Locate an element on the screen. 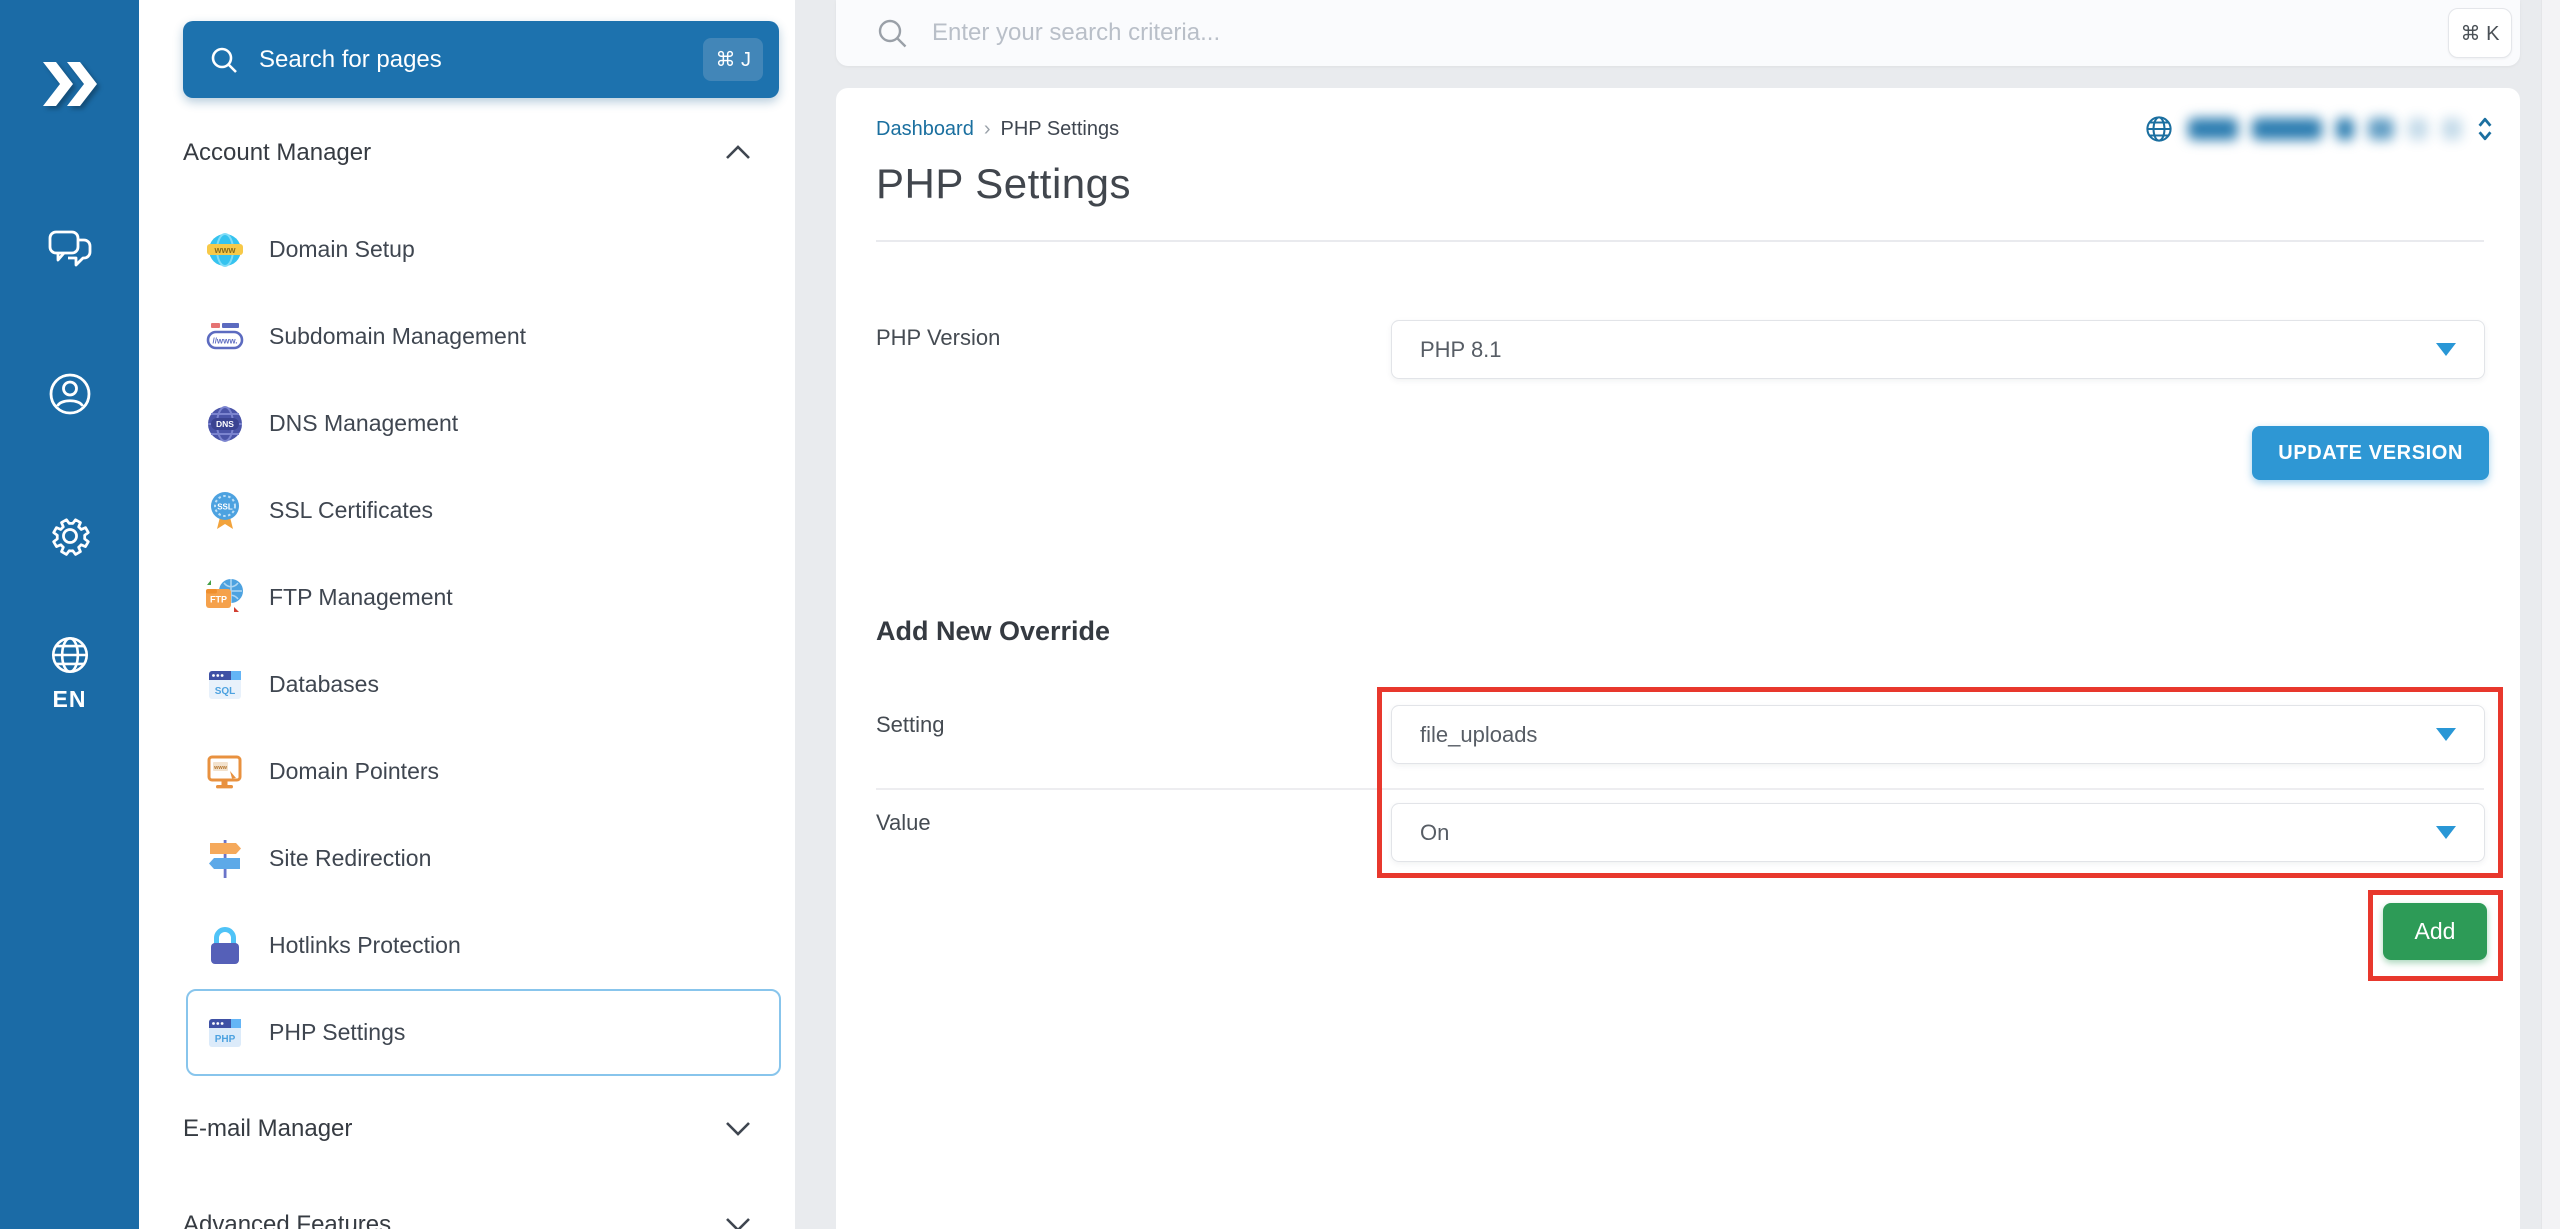 This screenshot has height=1229, width=2560. item-label: Hotlinks Protection is located at coordinates (365, 945).